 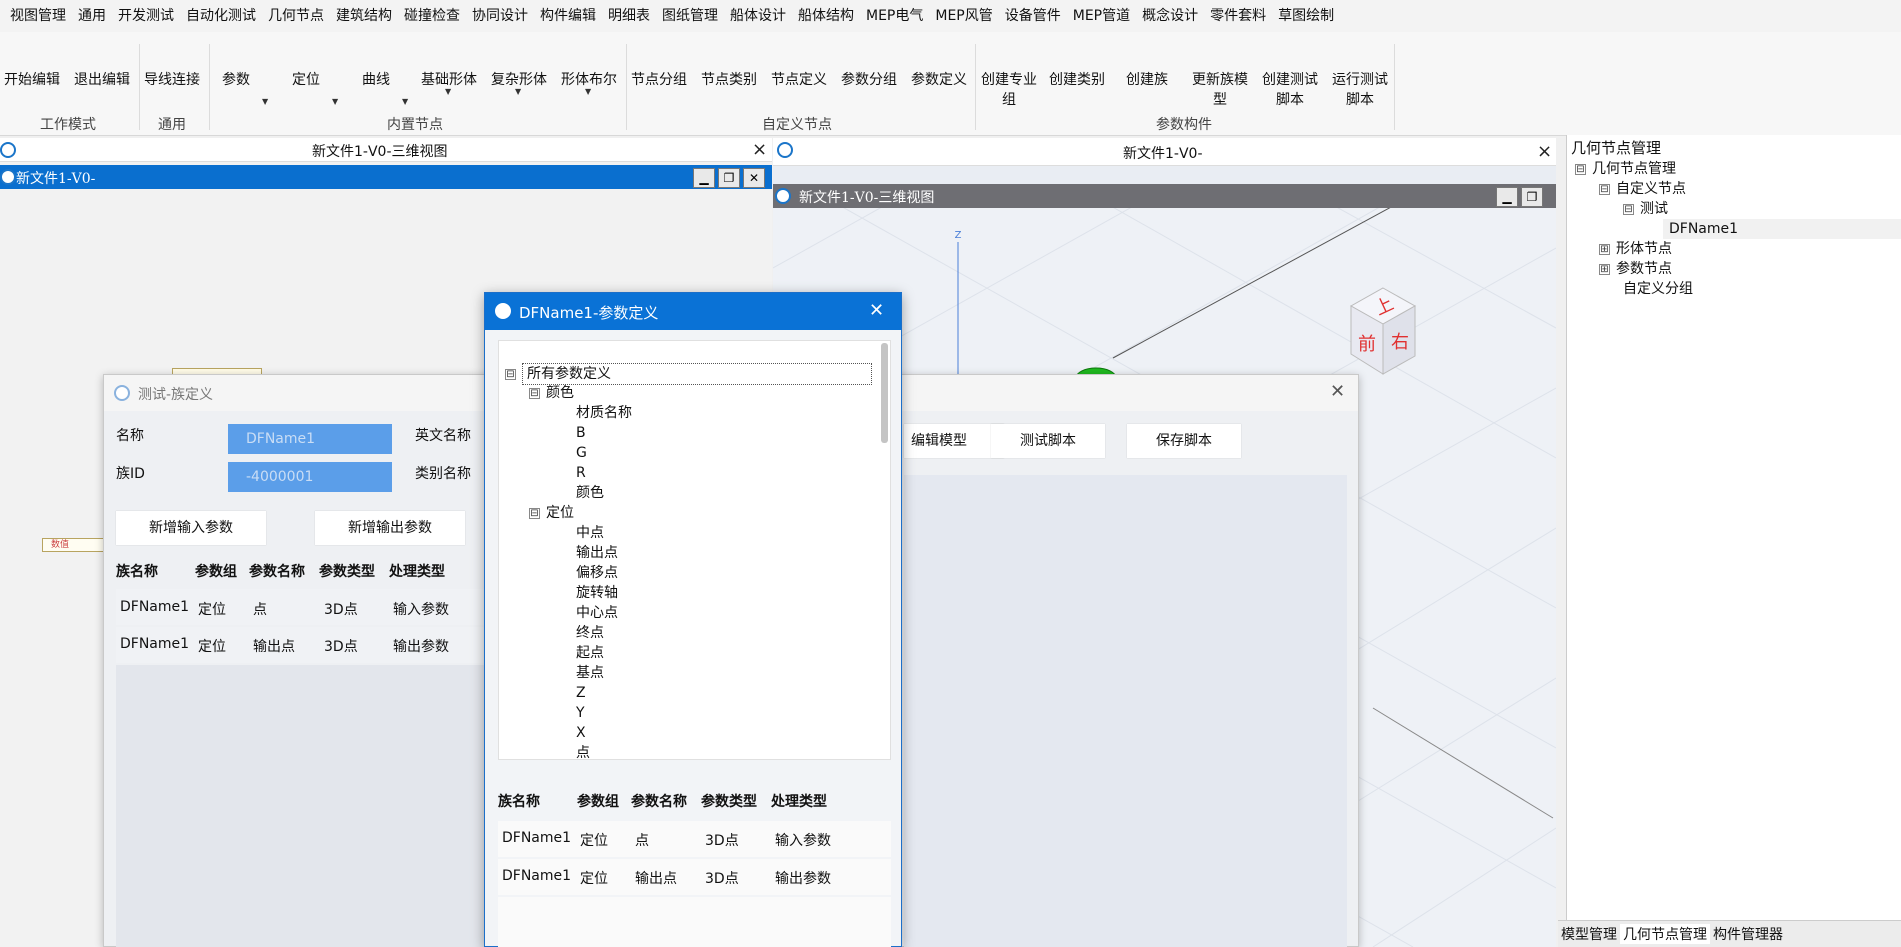 What do you see at coordinates (1645, 209) in the screenshot?
I see `tree-node-test: ⊟ 测试` at bounding box center [1645, 209].